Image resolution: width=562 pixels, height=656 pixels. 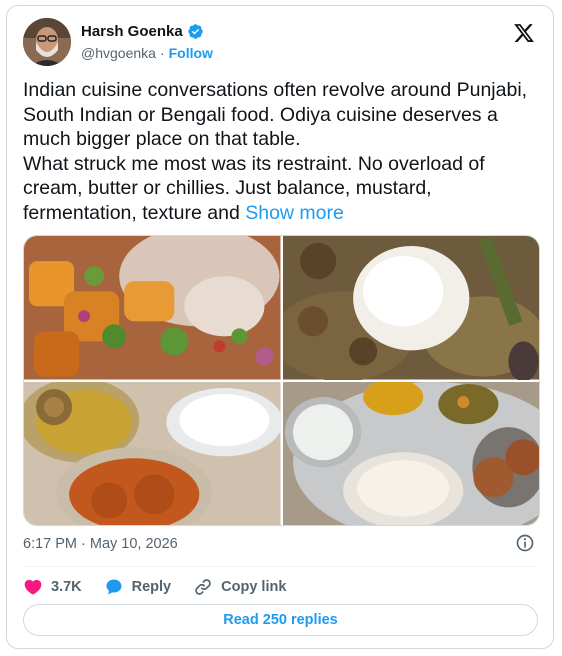 I want to click on like-count: 3.7K, so click(x=66, y=587).